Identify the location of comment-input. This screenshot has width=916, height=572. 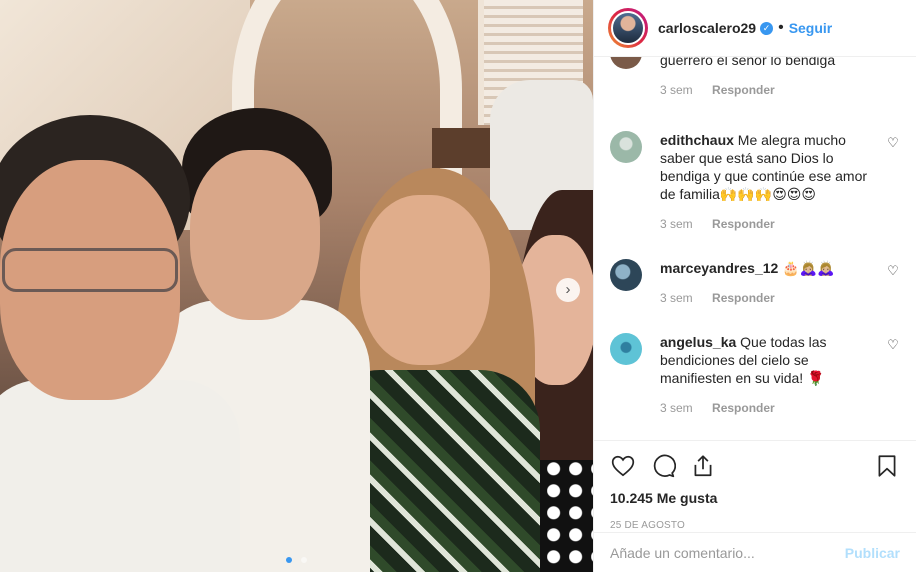
(727, 552).